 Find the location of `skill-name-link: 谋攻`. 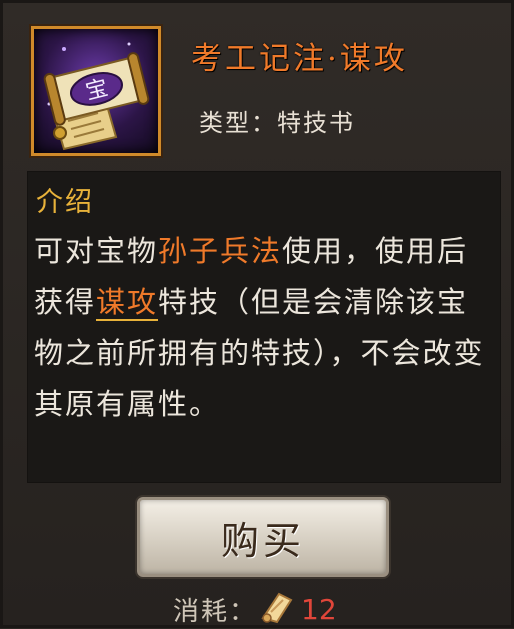

skill-name-link: 谋攻 is located at coordinates (127, 303).